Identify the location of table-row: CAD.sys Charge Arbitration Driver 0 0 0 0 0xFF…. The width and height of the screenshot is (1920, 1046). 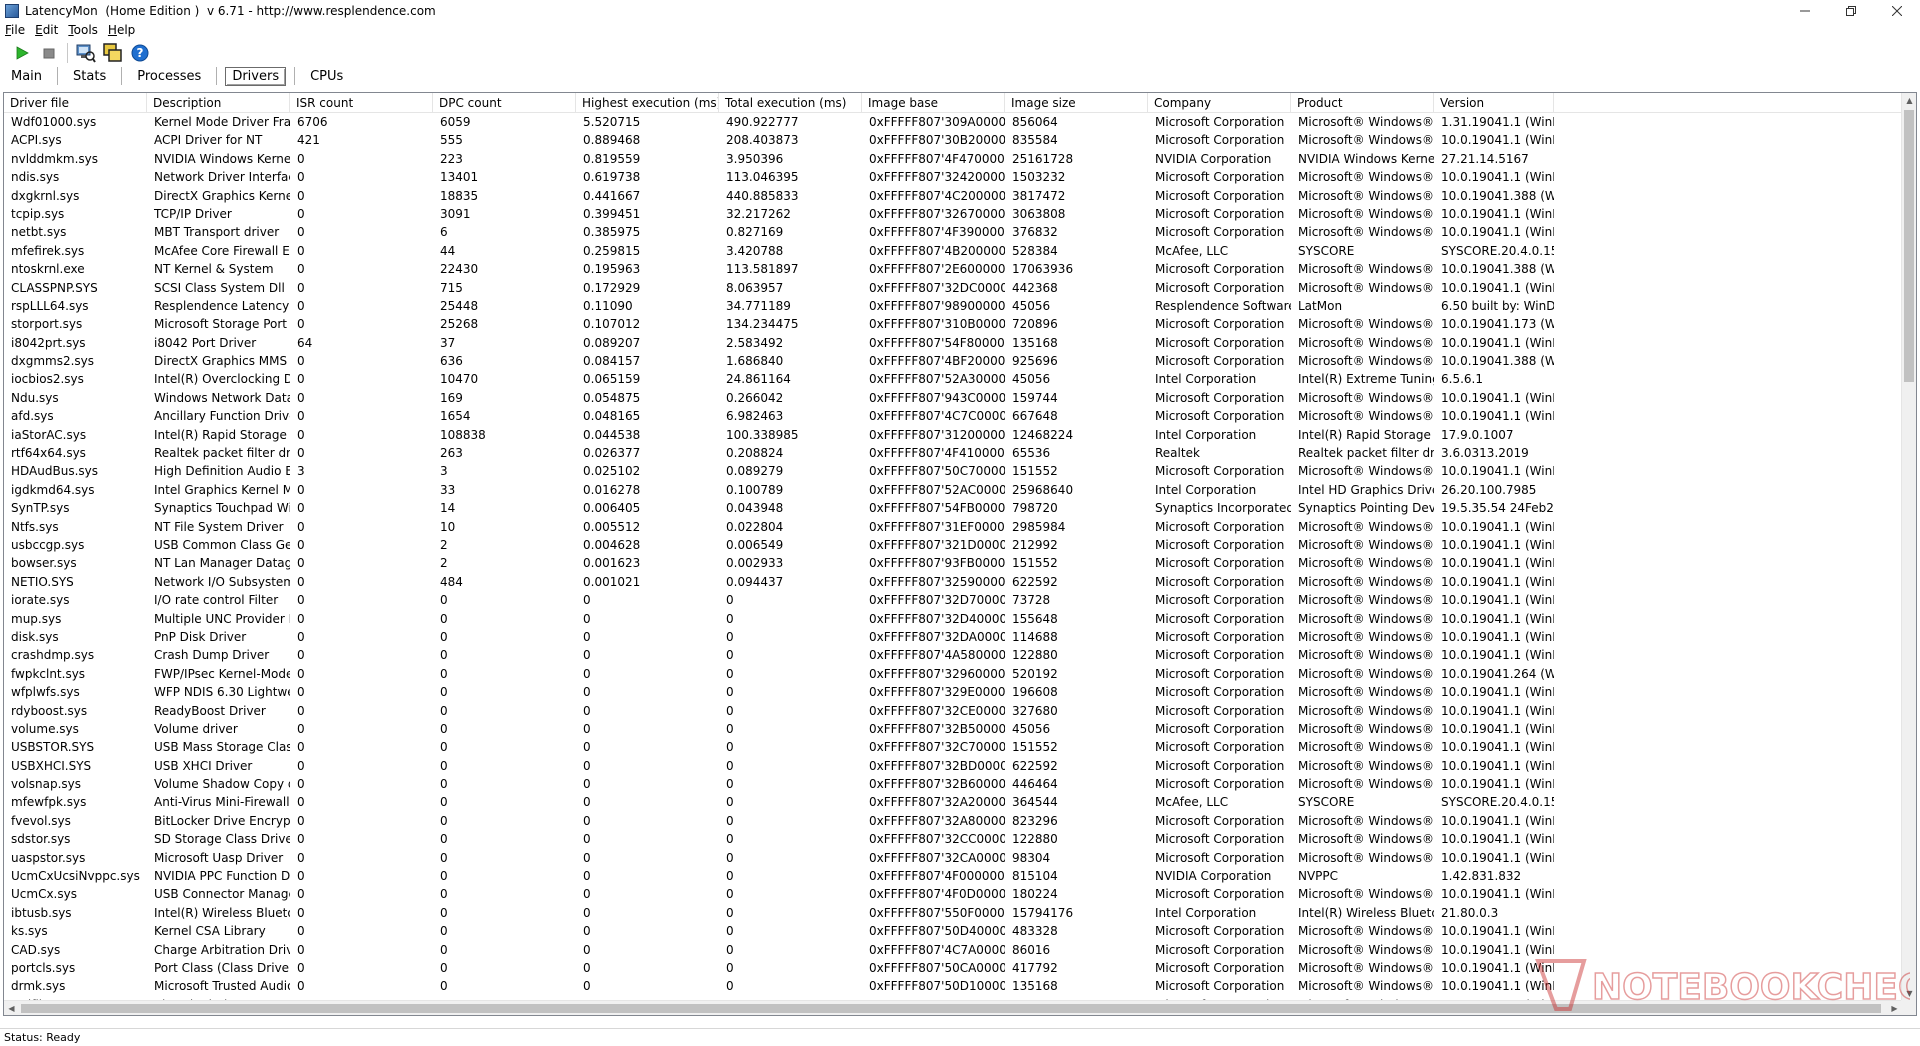
(954, 950).